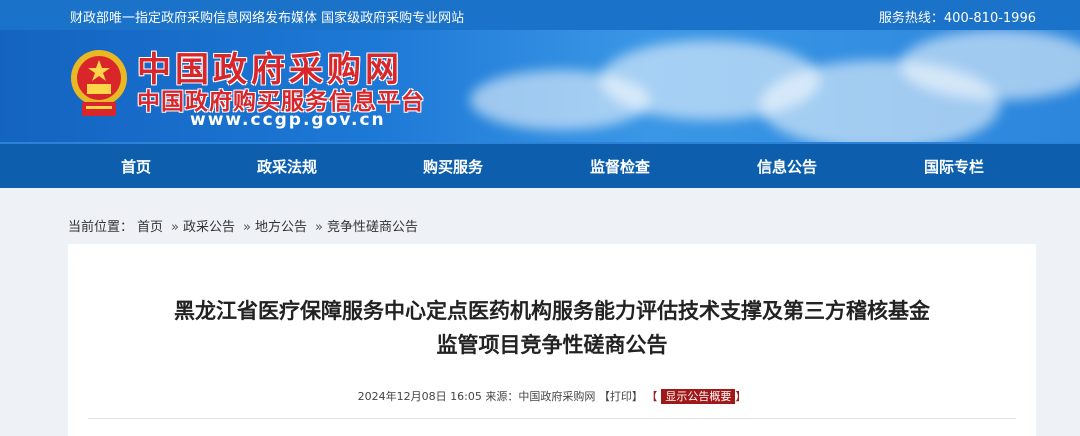  Describe the element at coordinates (698, 396) in the screenshot. I see `show-summary-button: 显示公告概要` at that location.